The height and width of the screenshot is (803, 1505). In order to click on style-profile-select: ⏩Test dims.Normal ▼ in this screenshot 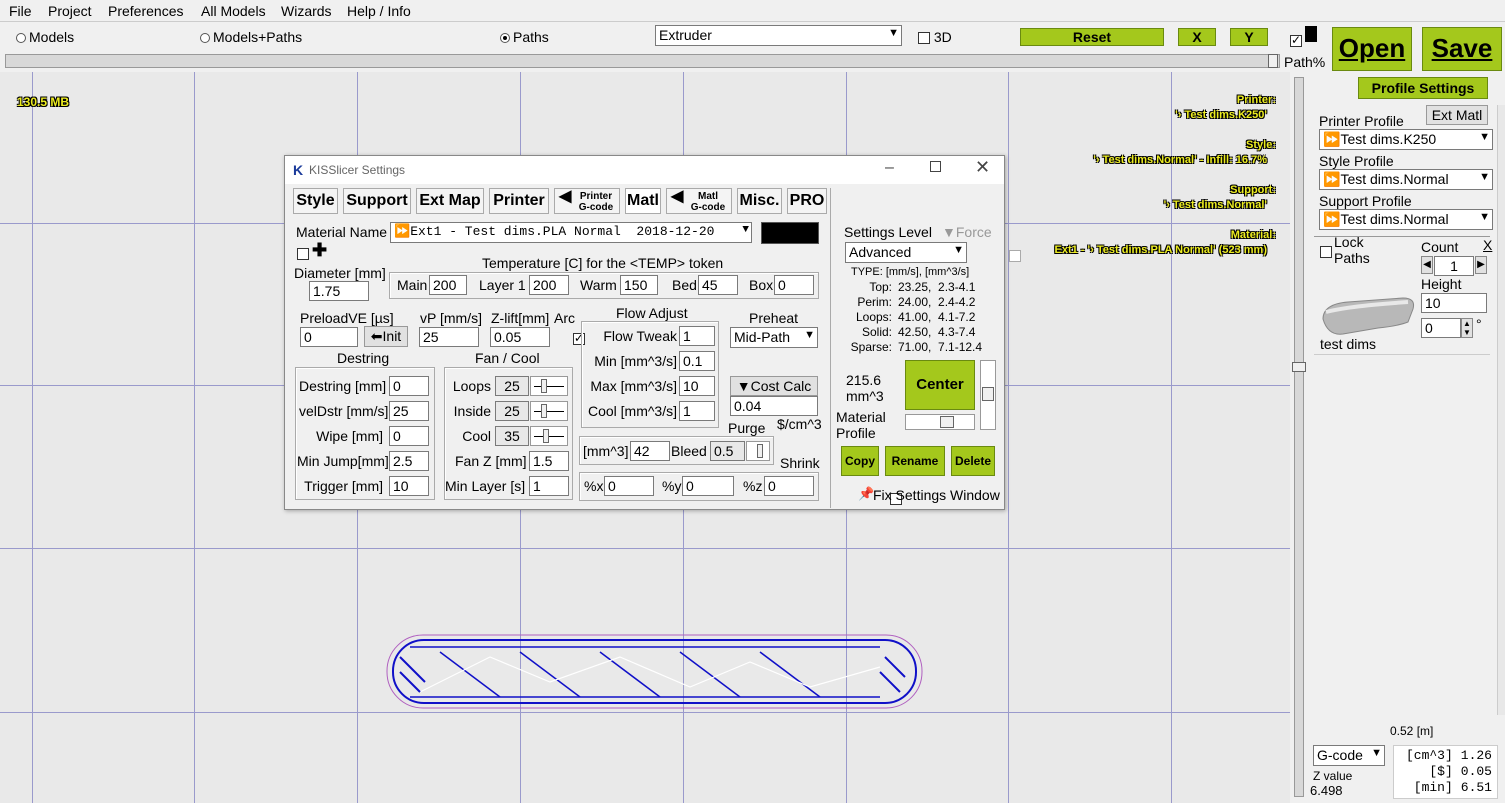, I will do `click(1406, 179)`.